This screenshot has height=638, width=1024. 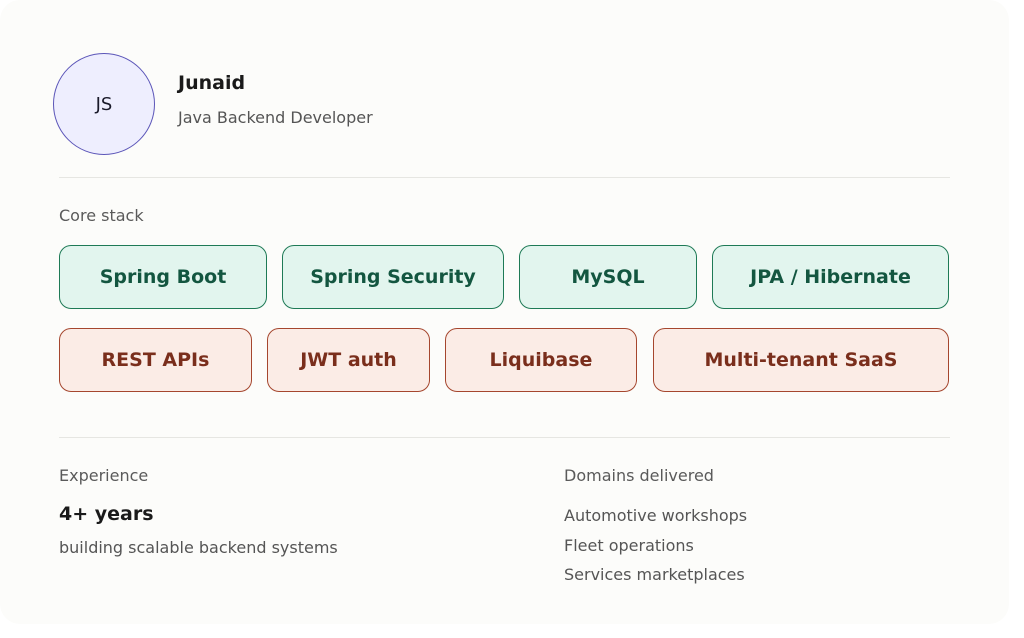 What do you see at coordinates (106, 514) in the screenshot?
I see `experience-value: 4+ years` at bounding box center [106, 514].